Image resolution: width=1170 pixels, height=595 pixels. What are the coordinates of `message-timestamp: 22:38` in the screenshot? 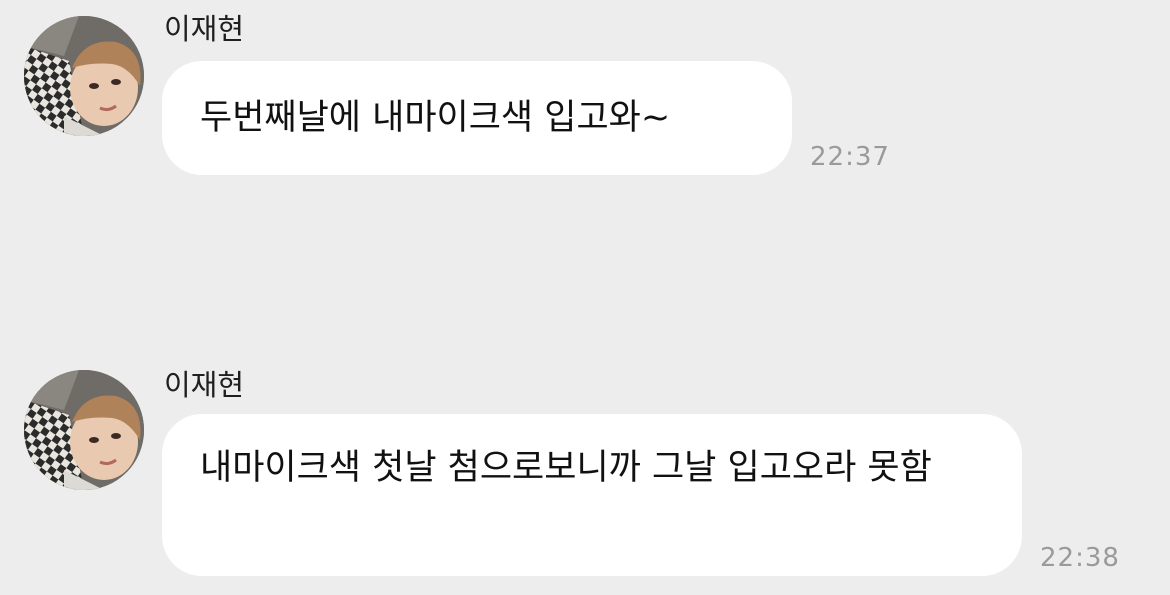 It's located at (1080, 558).